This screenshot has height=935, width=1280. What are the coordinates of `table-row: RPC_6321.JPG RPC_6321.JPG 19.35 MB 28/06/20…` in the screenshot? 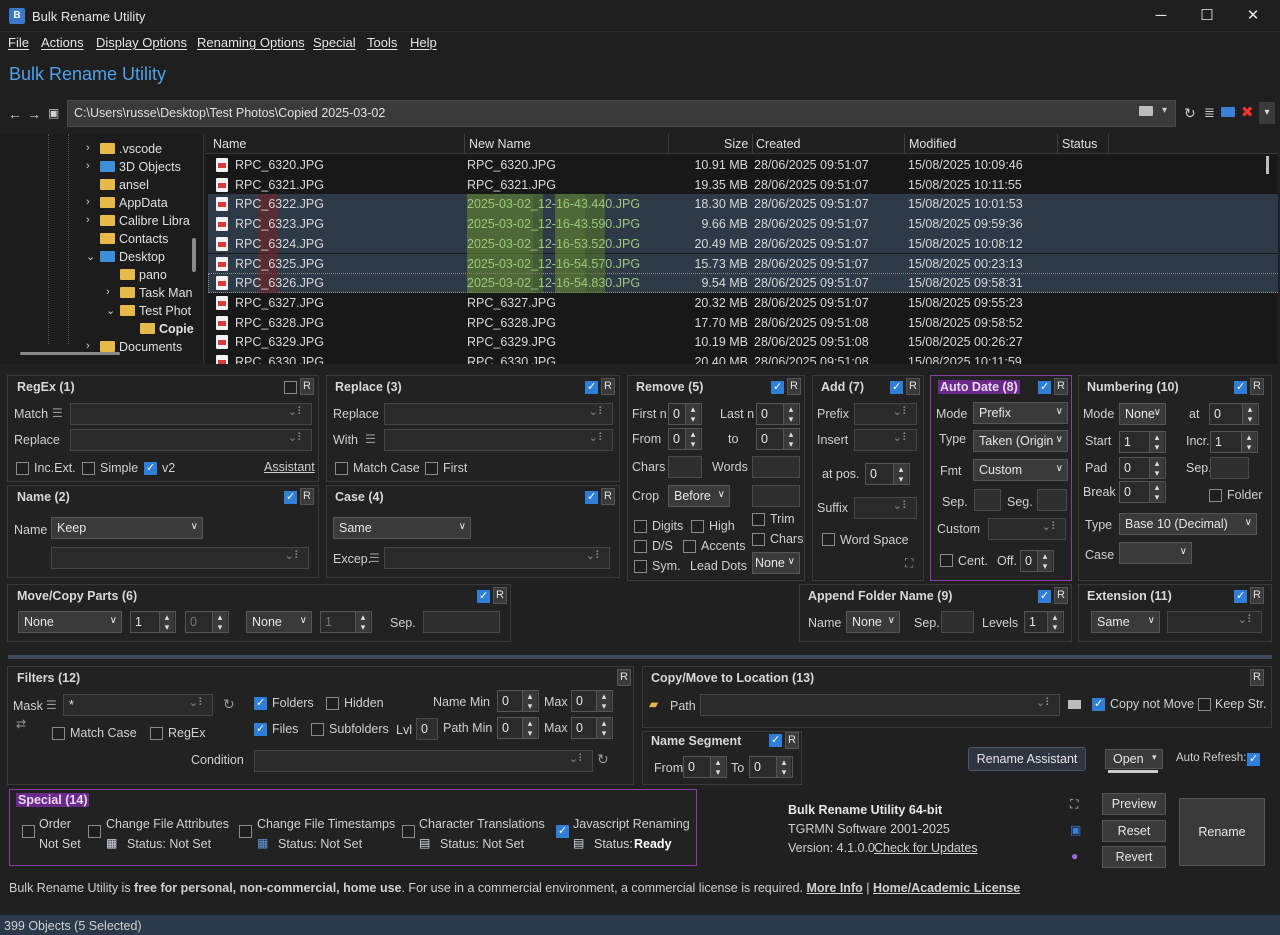 It's located at (743, 185).